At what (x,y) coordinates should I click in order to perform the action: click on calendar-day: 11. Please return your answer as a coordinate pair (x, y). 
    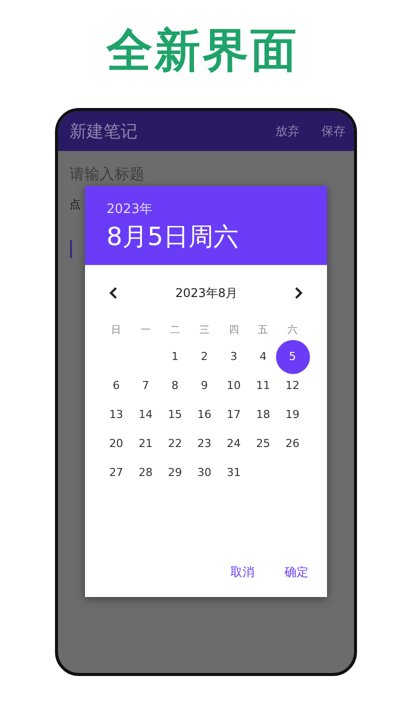
    Looking at the image, I should click on (263, 385).